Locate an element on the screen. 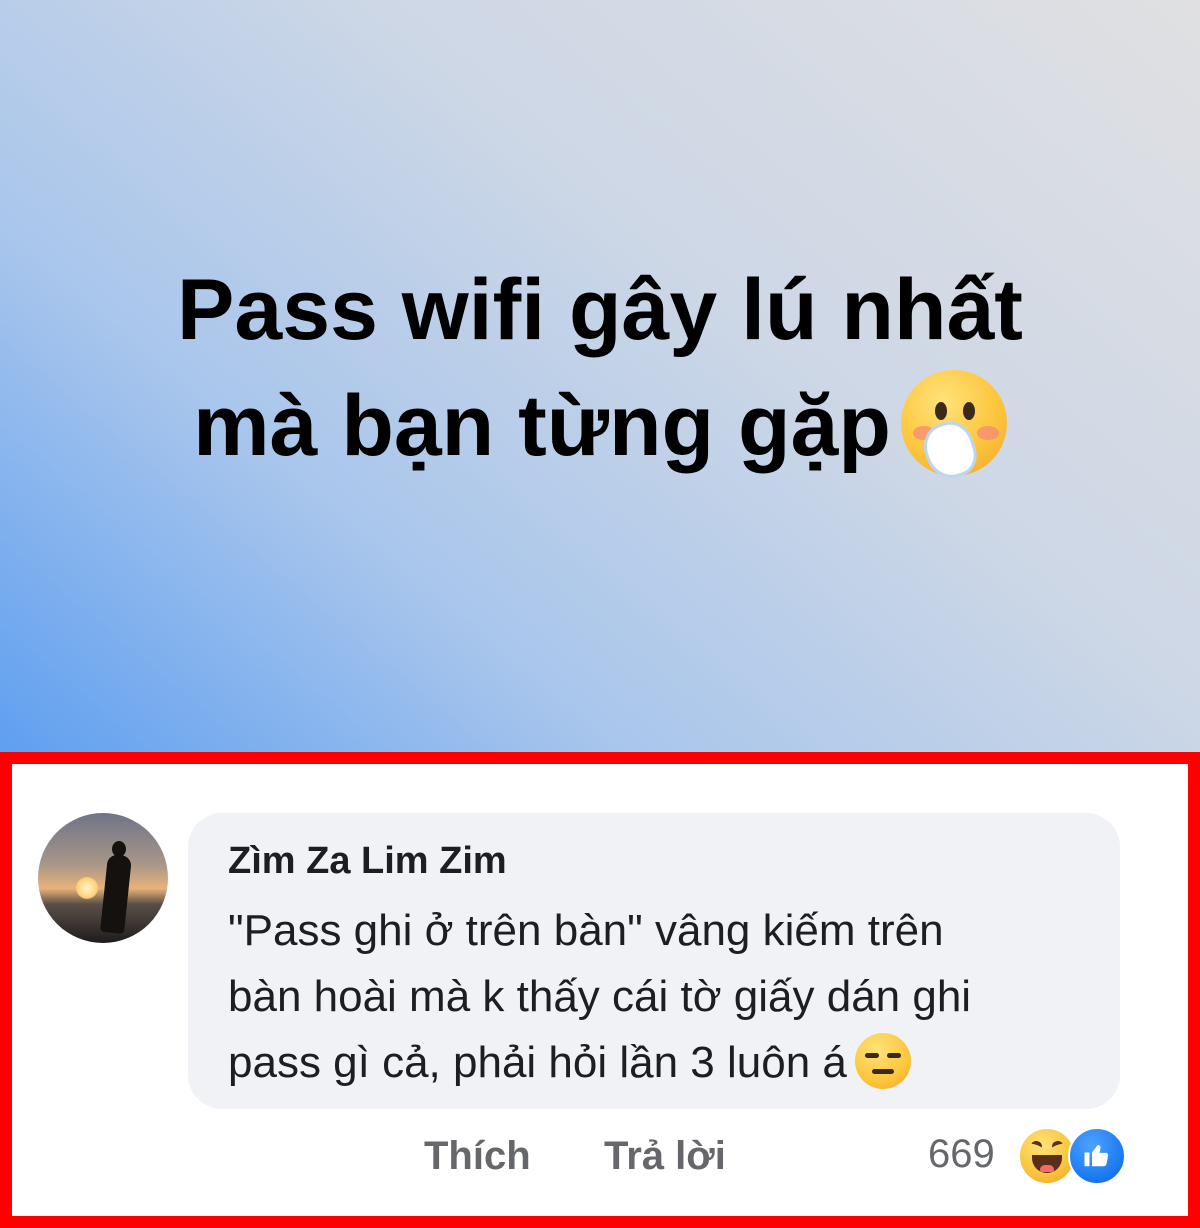  comment-line-text: pass gì cả, phải hỏi lần 3 luôn á is located at coordinates (537, 1062).